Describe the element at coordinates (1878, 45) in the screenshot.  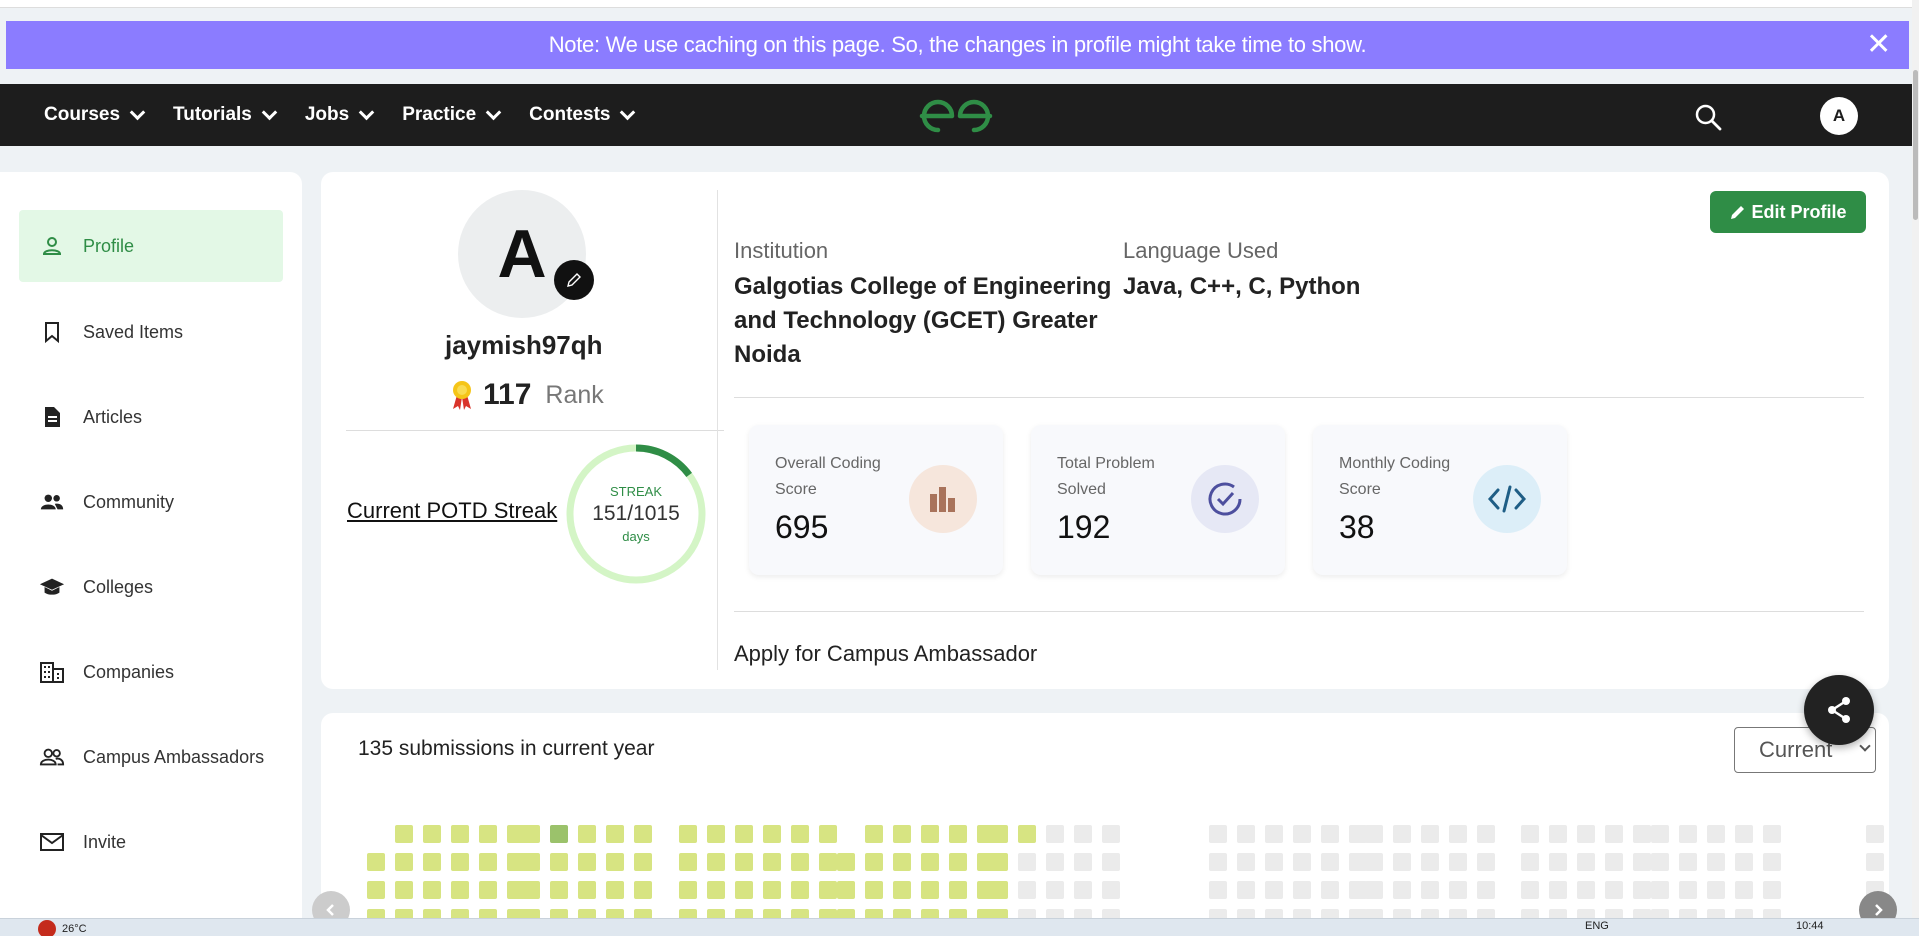
I see `close-icon: ✕` at that location.